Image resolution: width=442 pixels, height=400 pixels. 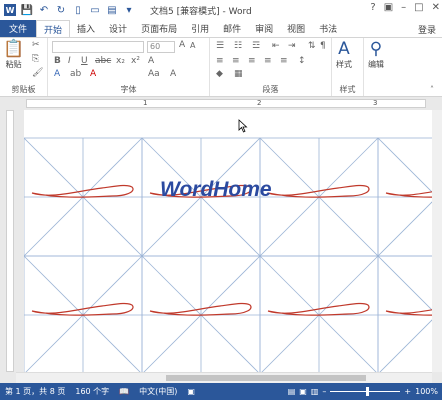 What do you see at coordinates (69, 61) in the screenshot?
I see `italic-icon: I` at bounding box center [69, 61].